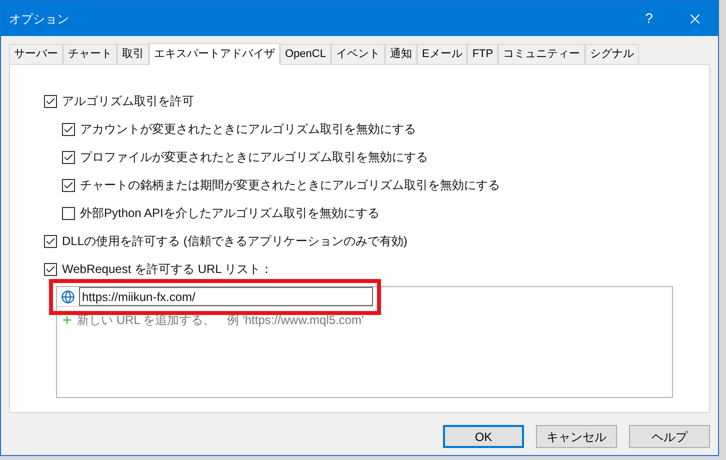 This screenshot has height=460, width=726. Describe the element at coordinates (305, 54) in the screenshot. I see `tab: OpenCL` at that location.